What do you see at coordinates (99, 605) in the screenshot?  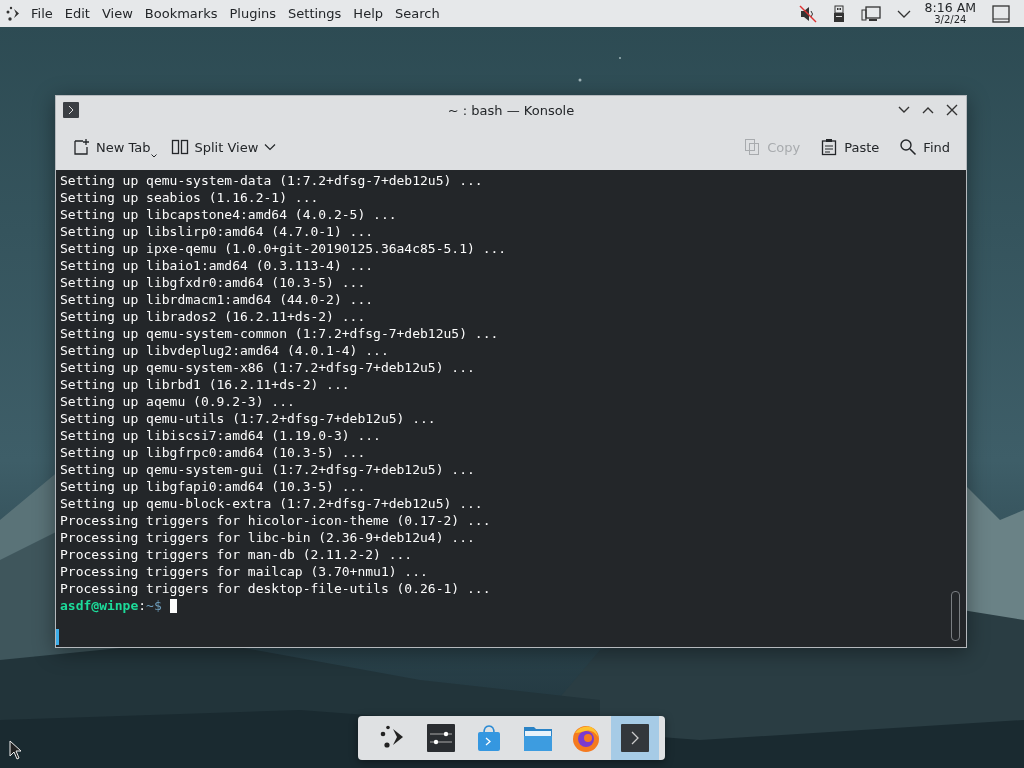 I see `prompt-user: asdf@winpe` at bounding box center [99, 605].